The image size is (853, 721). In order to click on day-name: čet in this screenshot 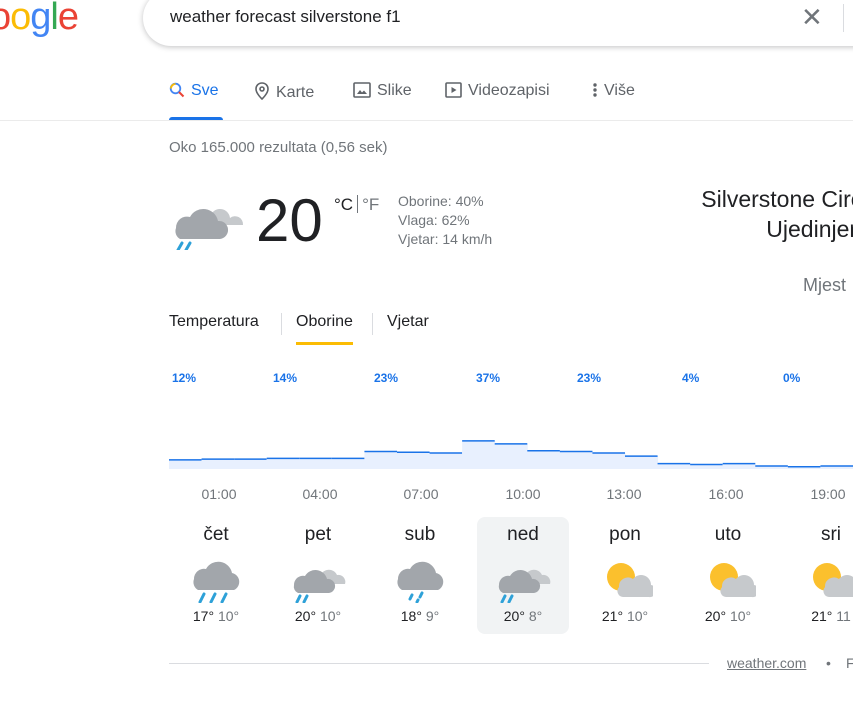, I will do `click(216, 534)`.